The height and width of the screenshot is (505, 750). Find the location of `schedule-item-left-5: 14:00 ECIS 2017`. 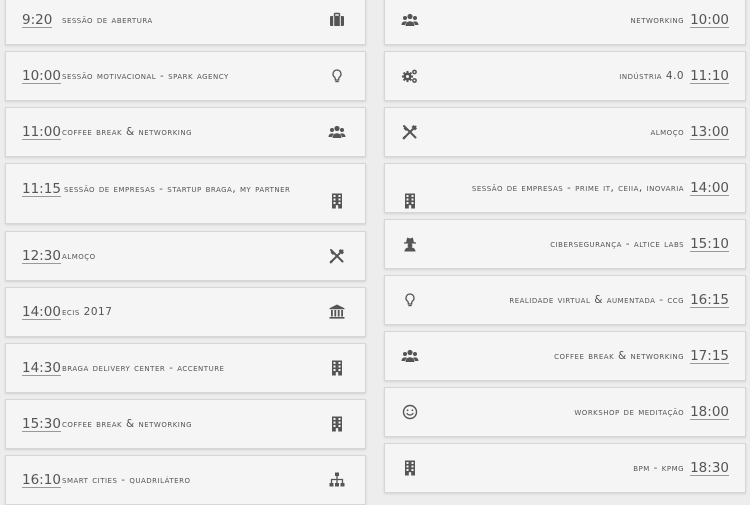

schedule-item-left-5: 14:00 ECIS 2017 is located at coordinates (185, 312).